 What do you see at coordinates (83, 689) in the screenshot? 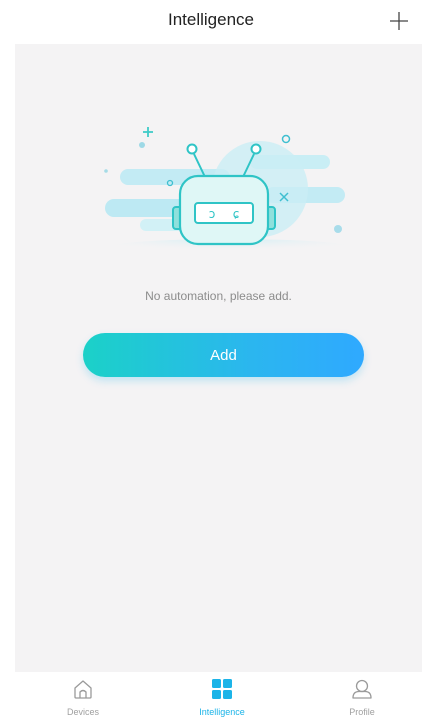
I see `home-icon` at bounding box center [83, 689].